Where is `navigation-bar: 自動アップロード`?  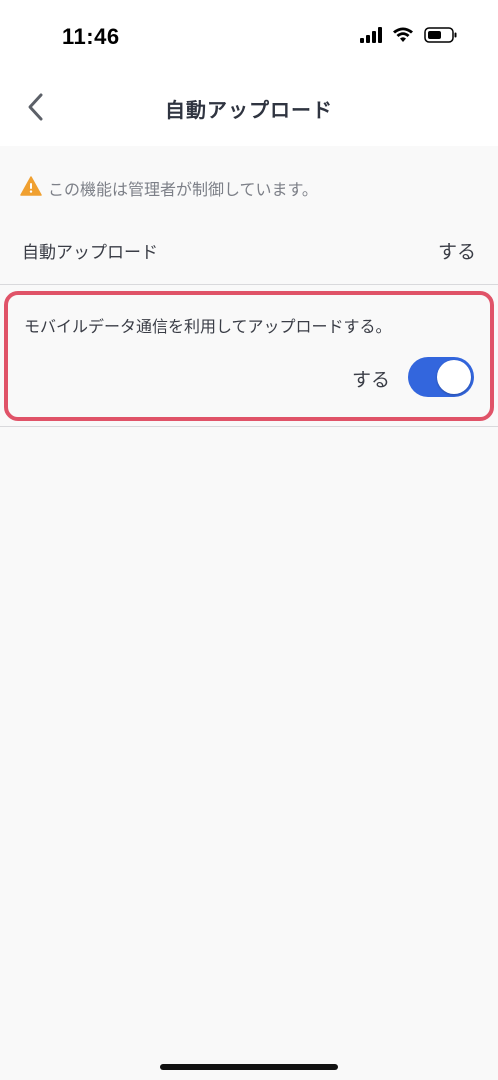
navigation-bar: 自動アップロード is located at coordinates (249, 109).